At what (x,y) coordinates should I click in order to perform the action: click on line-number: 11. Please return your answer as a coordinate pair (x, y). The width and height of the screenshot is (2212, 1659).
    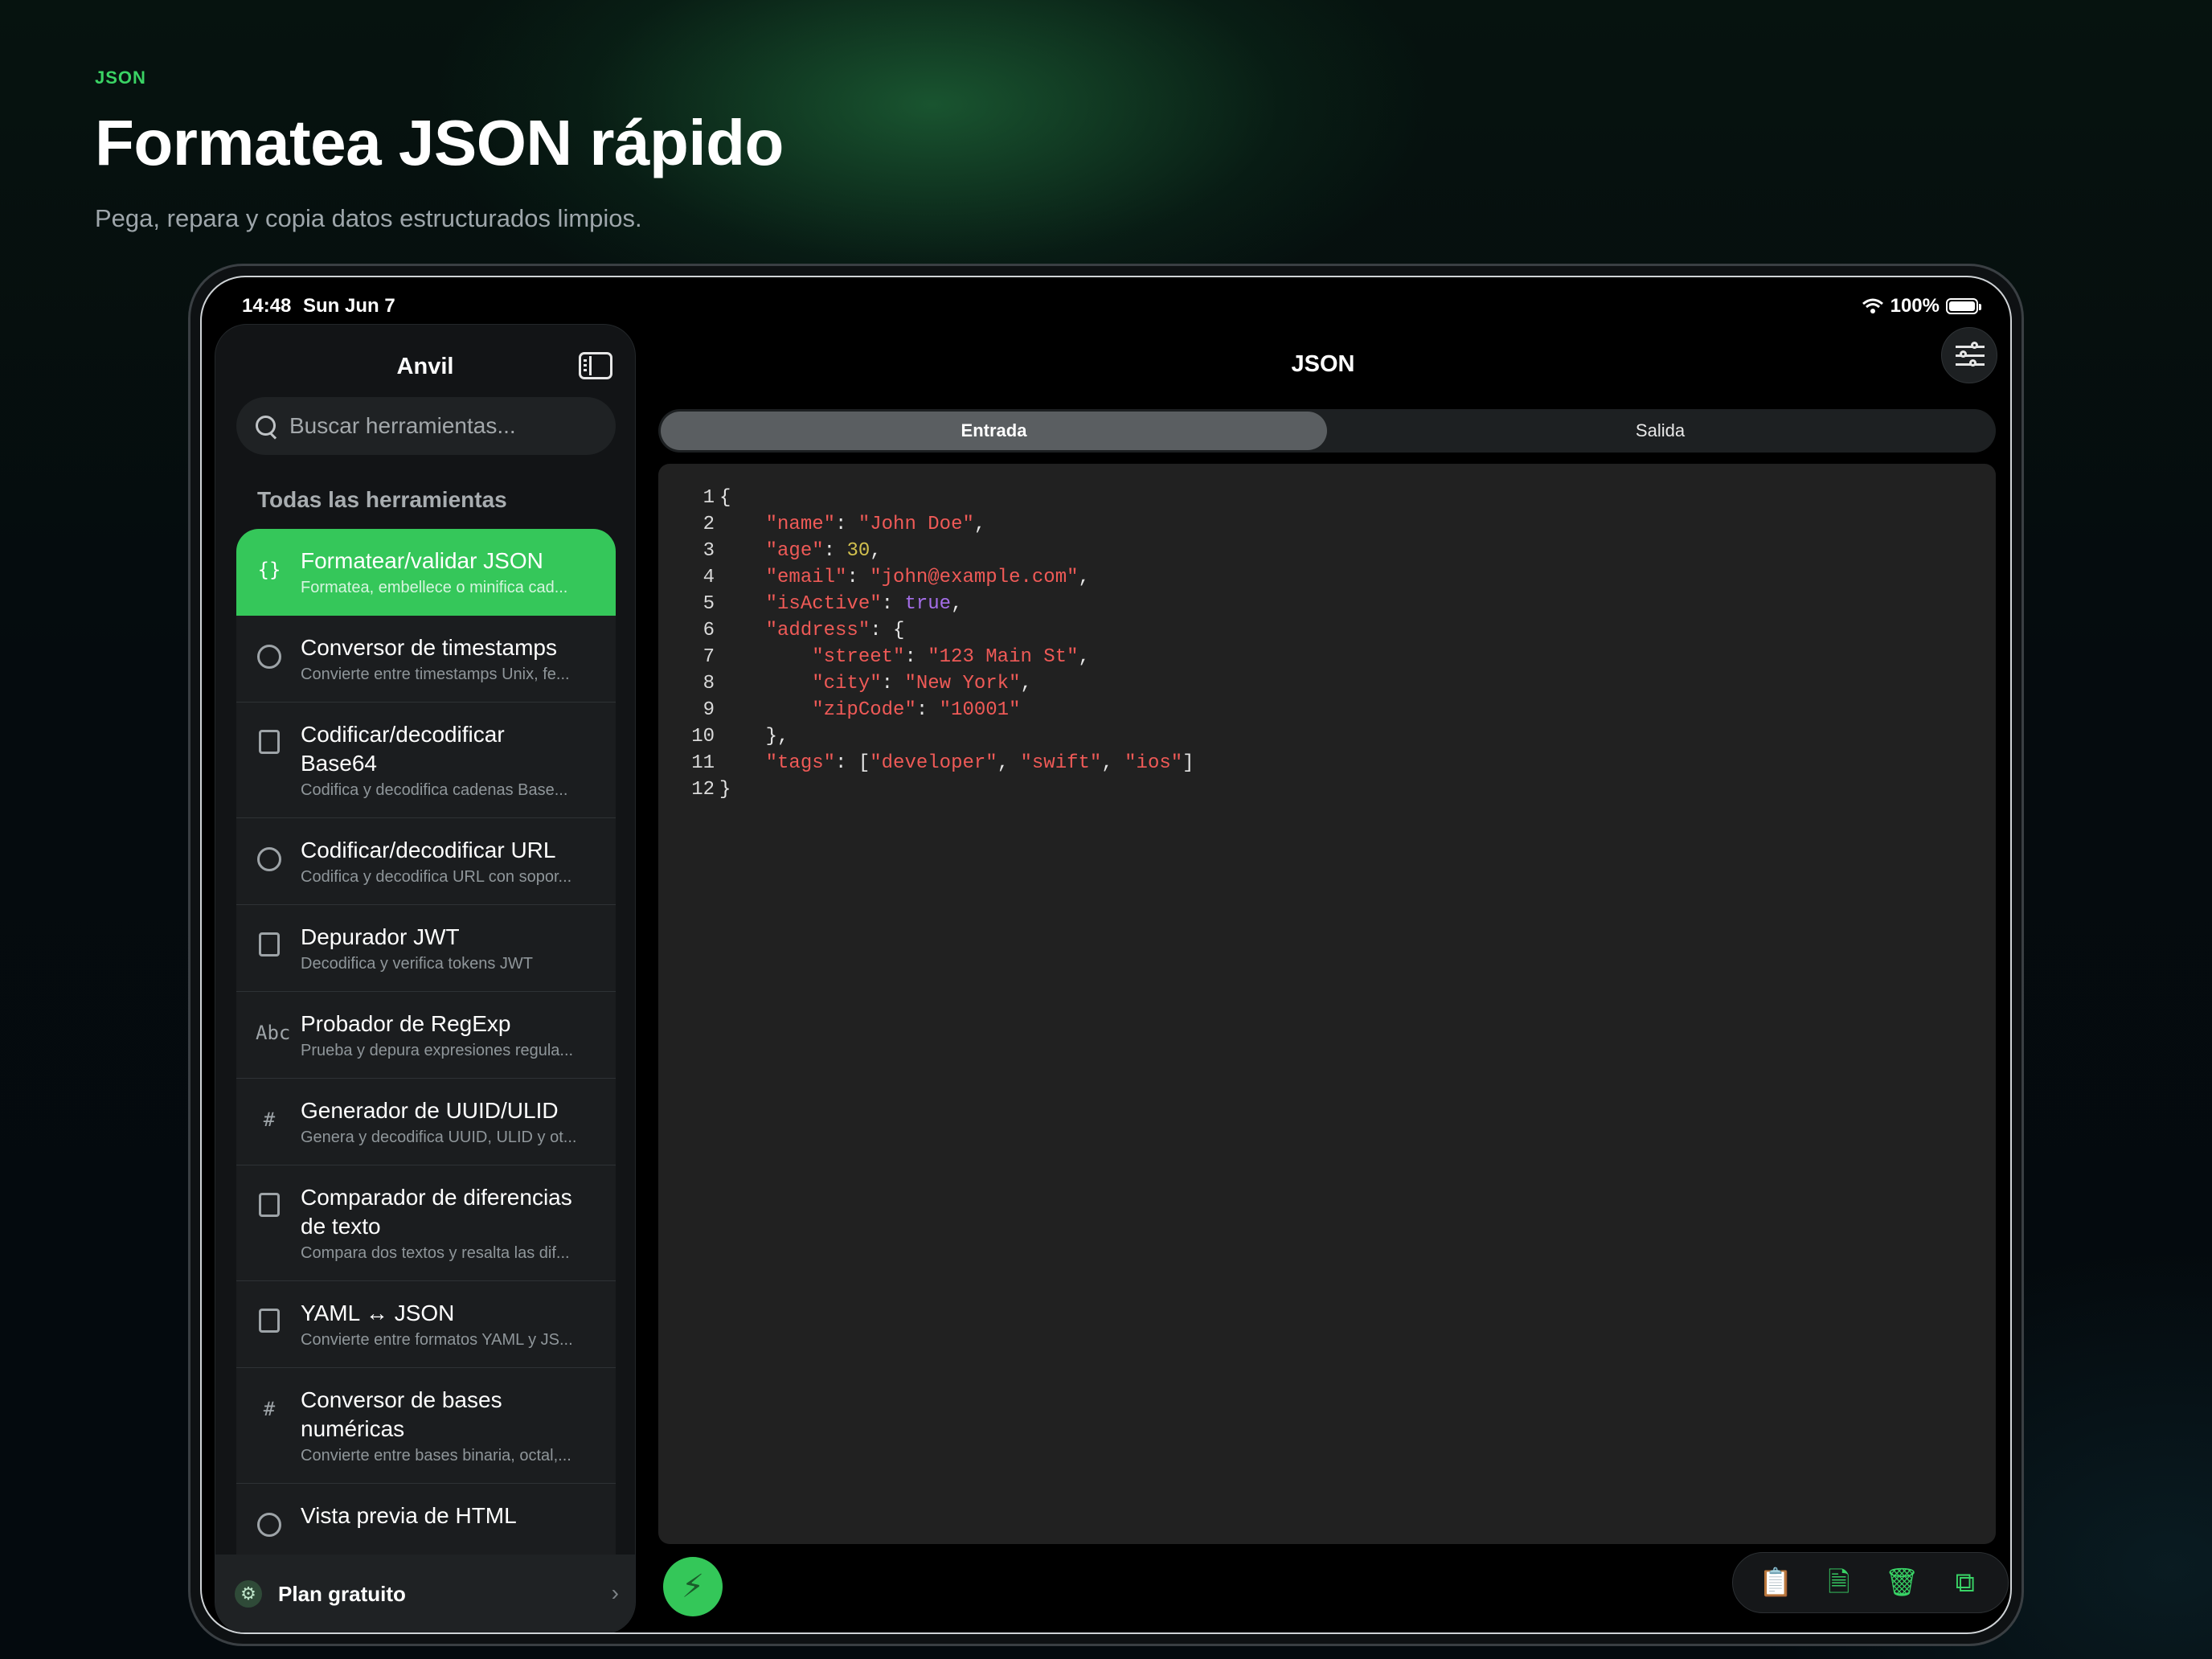
    Looking at the image, I should click on (703, 763).